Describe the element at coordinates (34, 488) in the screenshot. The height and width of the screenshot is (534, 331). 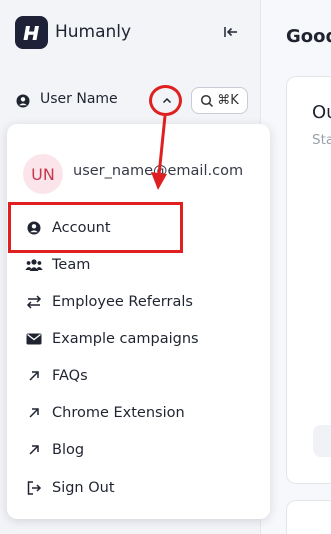
I see `sign-out-icon` at that location.